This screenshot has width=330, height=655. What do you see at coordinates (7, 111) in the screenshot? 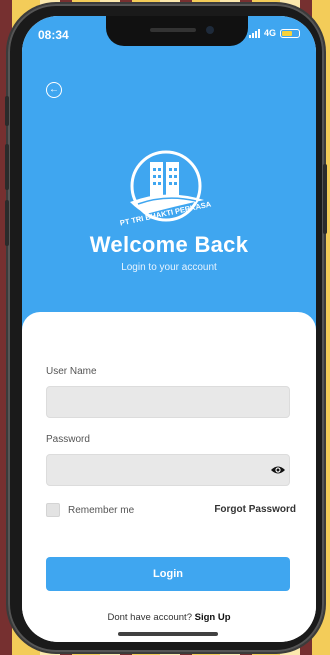
I see `mute-switch` at bounding box center [7, 111].